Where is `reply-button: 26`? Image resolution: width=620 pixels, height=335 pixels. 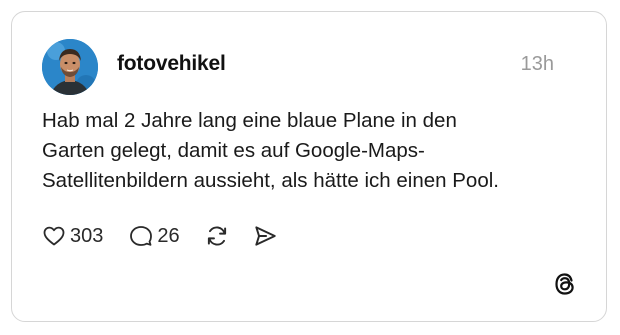 reply-button: 26 is located at coordinates (154, 236).